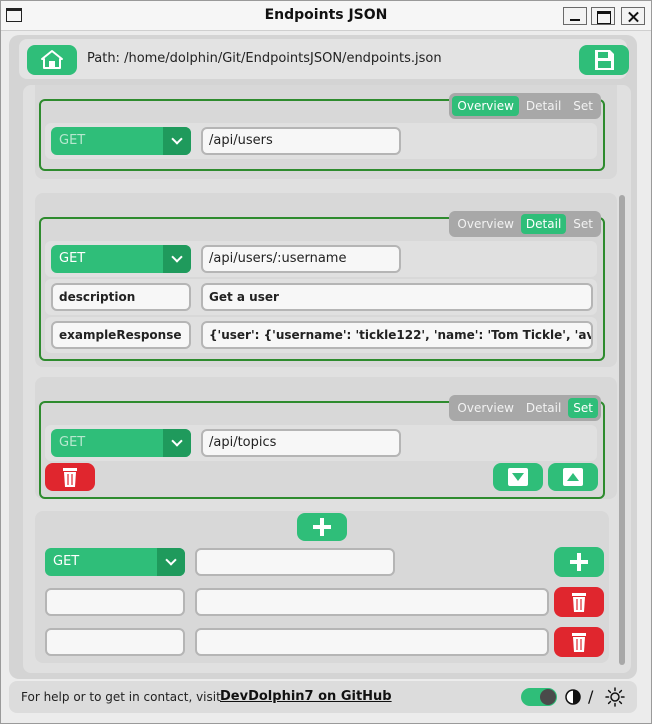 The height and width of the screenshot is (724, 652). I want to click on theme-toggle, so click(539, 697).